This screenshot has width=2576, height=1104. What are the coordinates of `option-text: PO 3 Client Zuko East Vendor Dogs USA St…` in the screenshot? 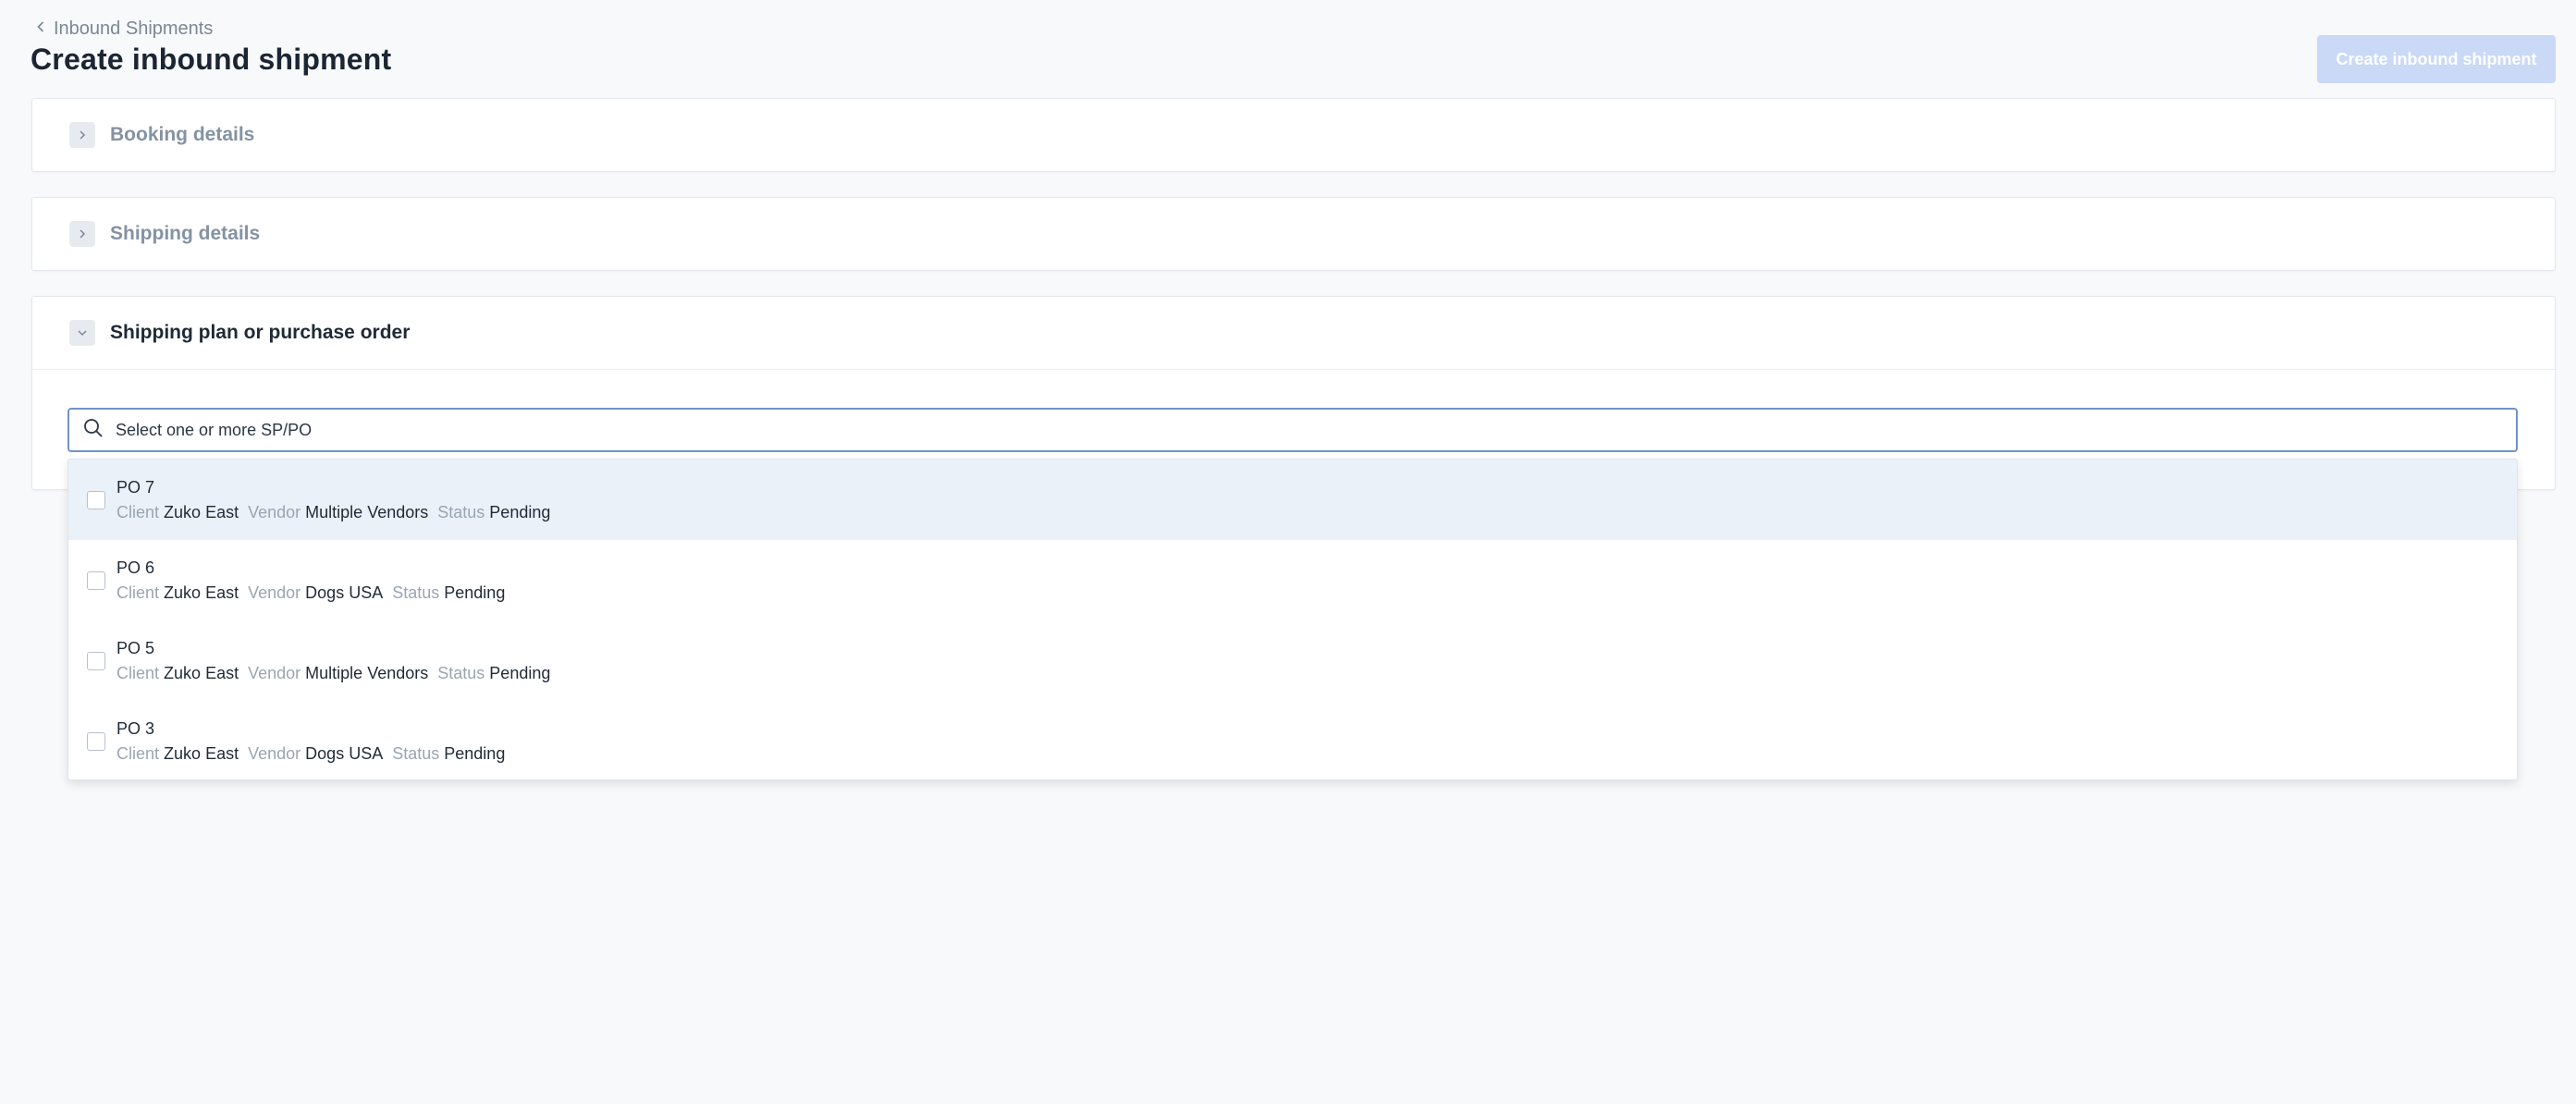 It's located at (315, 741).